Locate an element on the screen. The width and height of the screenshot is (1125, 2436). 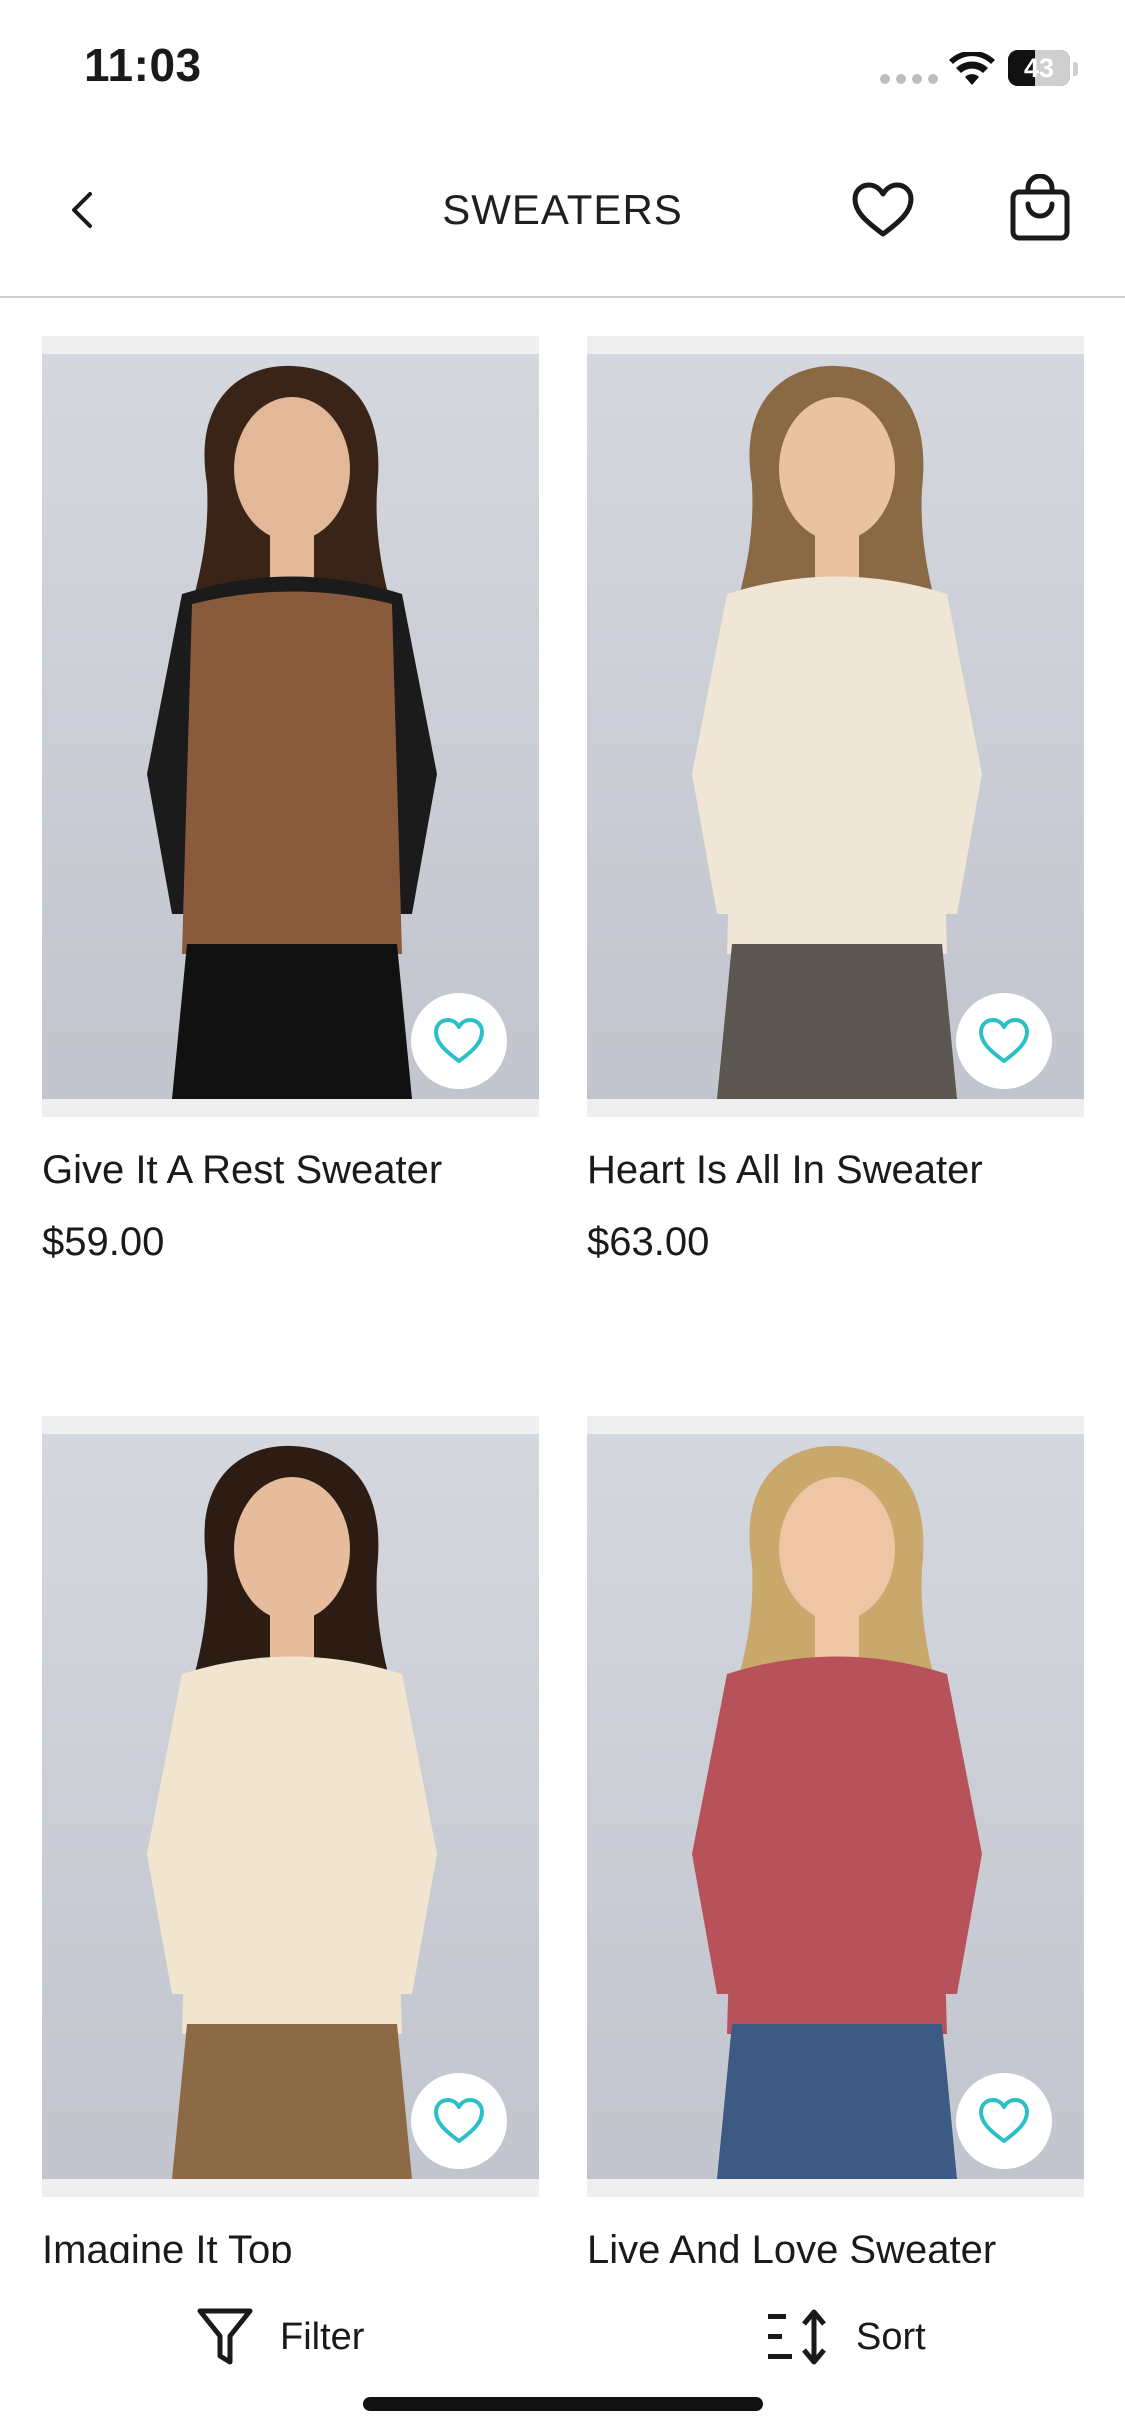
product-name: Live And Love Sweater is located at coordinates (791, 2245).